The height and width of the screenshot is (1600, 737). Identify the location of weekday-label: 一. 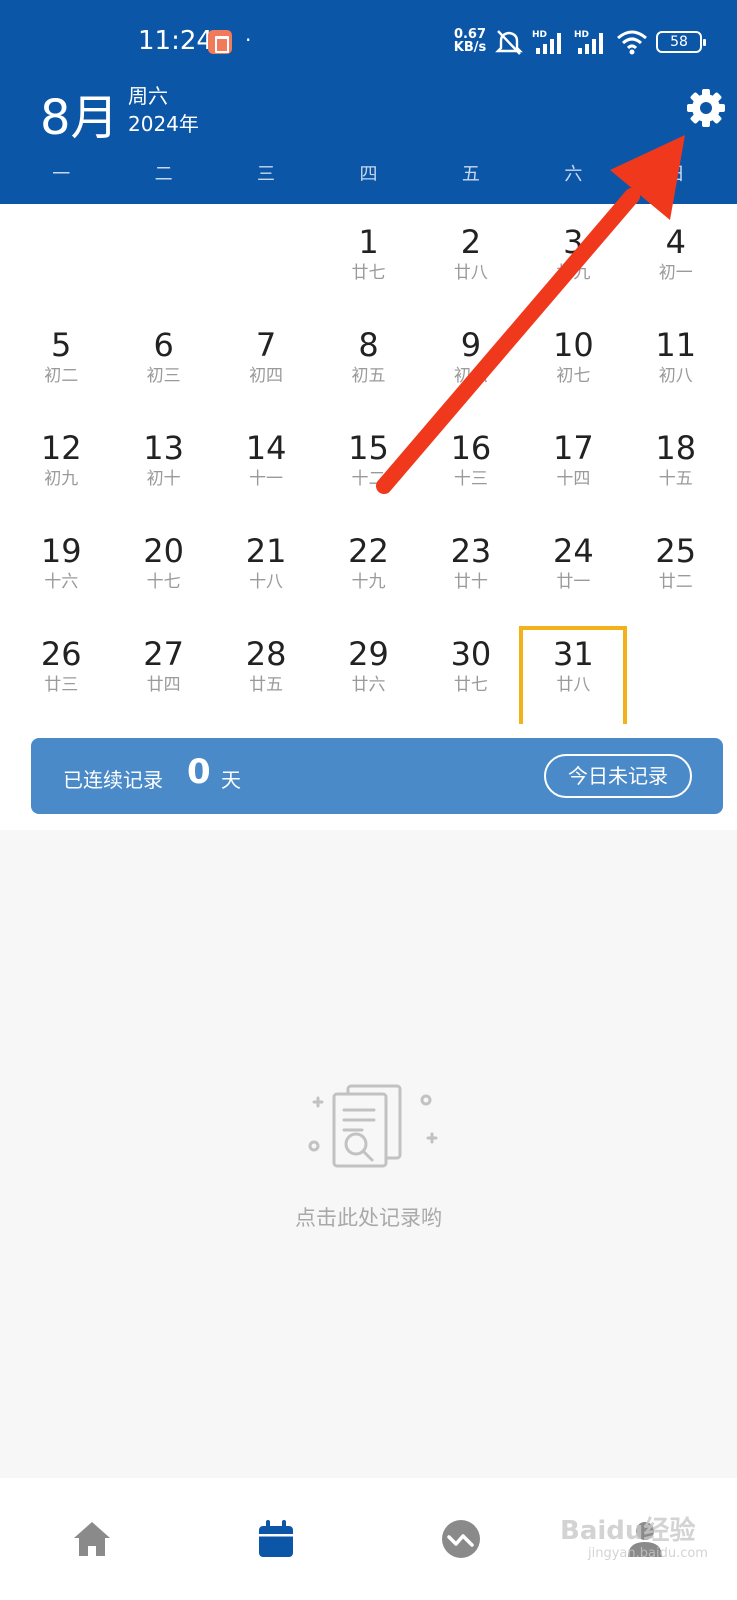
(61, 174).